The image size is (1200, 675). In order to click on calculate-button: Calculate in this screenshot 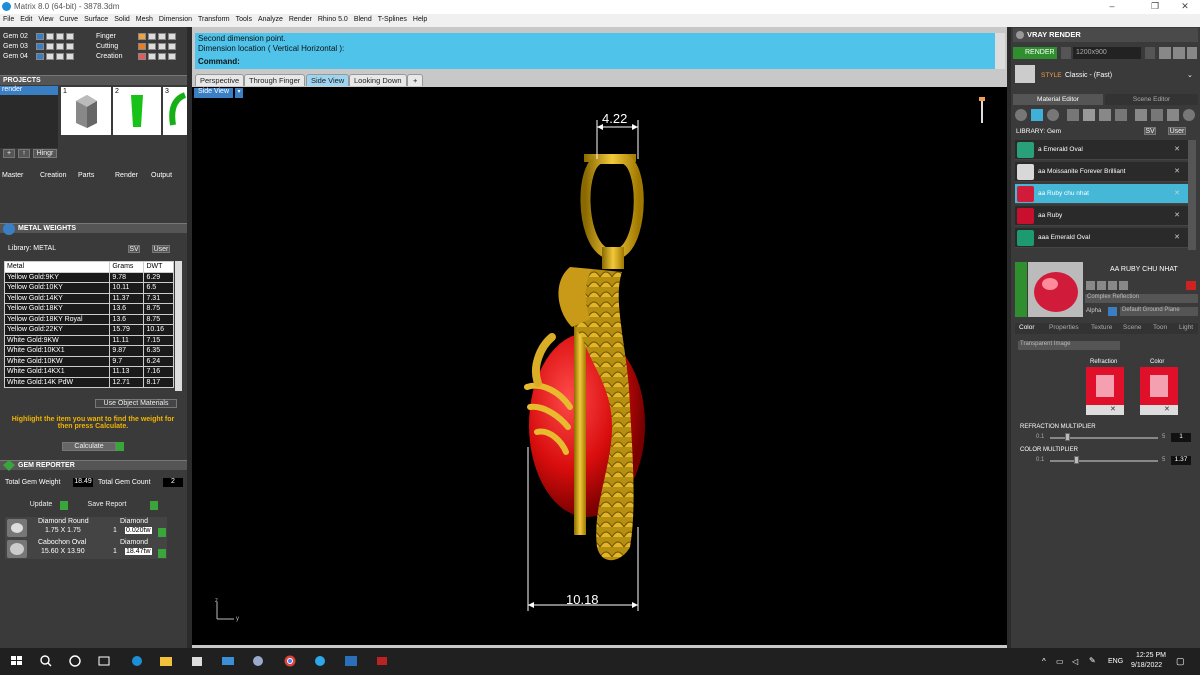, I will do `click(89, 446)`.